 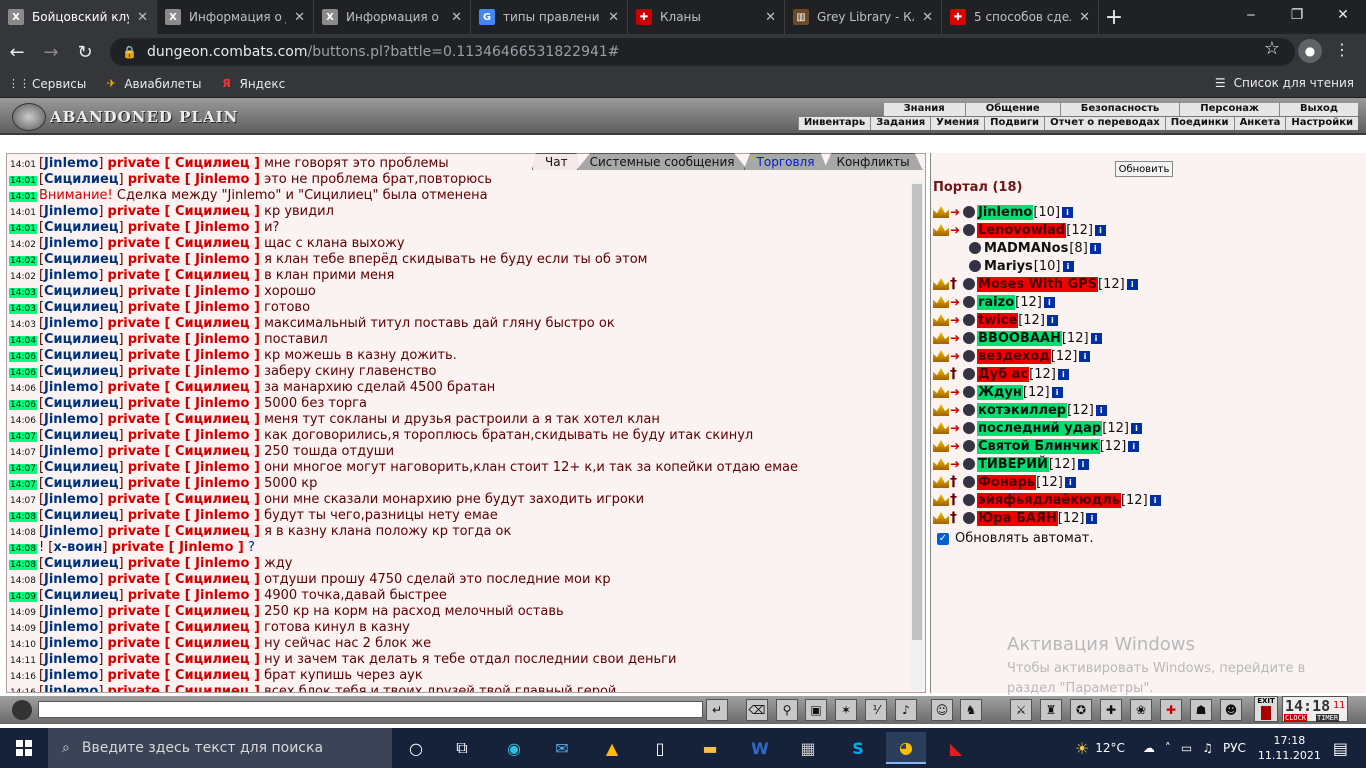 What do you see at coordinates (153, 84) in the screenshot?
I see `bookmark-flights: ✈ Авиабилеты` at bounding box center [153, 84].